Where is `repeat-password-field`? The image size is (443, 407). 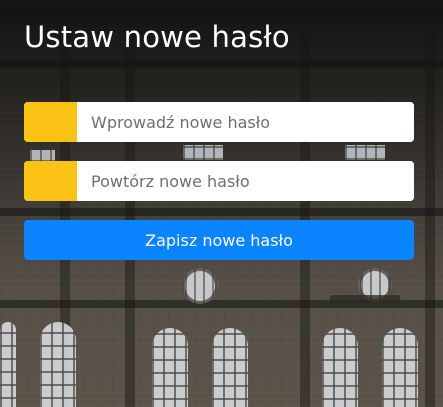 repeat-password-field is located at coordinates (219, 181).